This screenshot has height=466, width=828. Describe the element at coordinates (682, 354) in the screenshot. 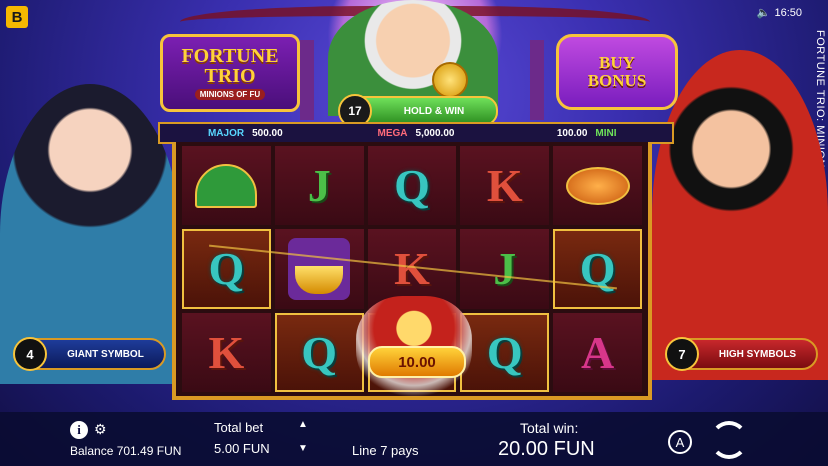

I see `high-symbols-count: 7` at that location.